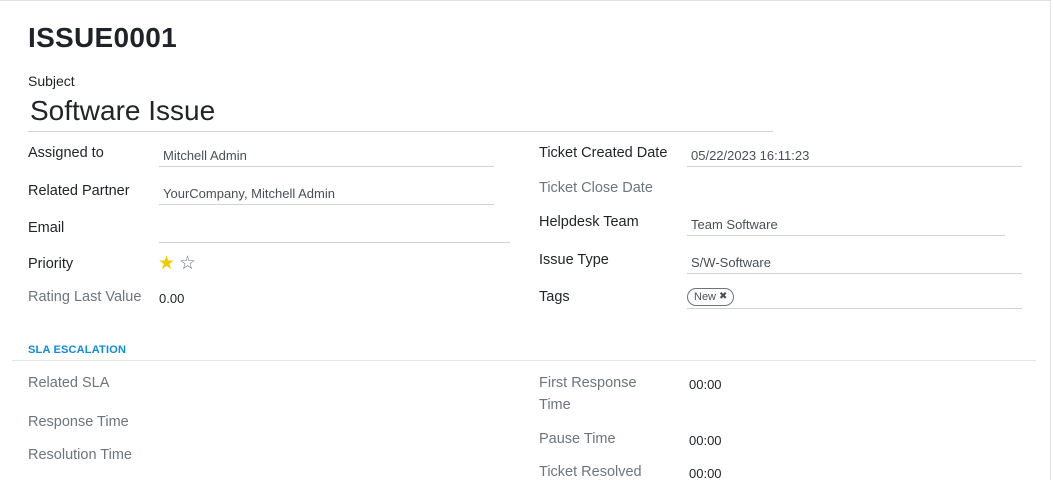 This screenshot has height=481, width=1053. What do you see at coordinates (205, 155) in the screenshot?
I see `assigned-to-field: Mitchell Admin` at bounding box center [205, 155].